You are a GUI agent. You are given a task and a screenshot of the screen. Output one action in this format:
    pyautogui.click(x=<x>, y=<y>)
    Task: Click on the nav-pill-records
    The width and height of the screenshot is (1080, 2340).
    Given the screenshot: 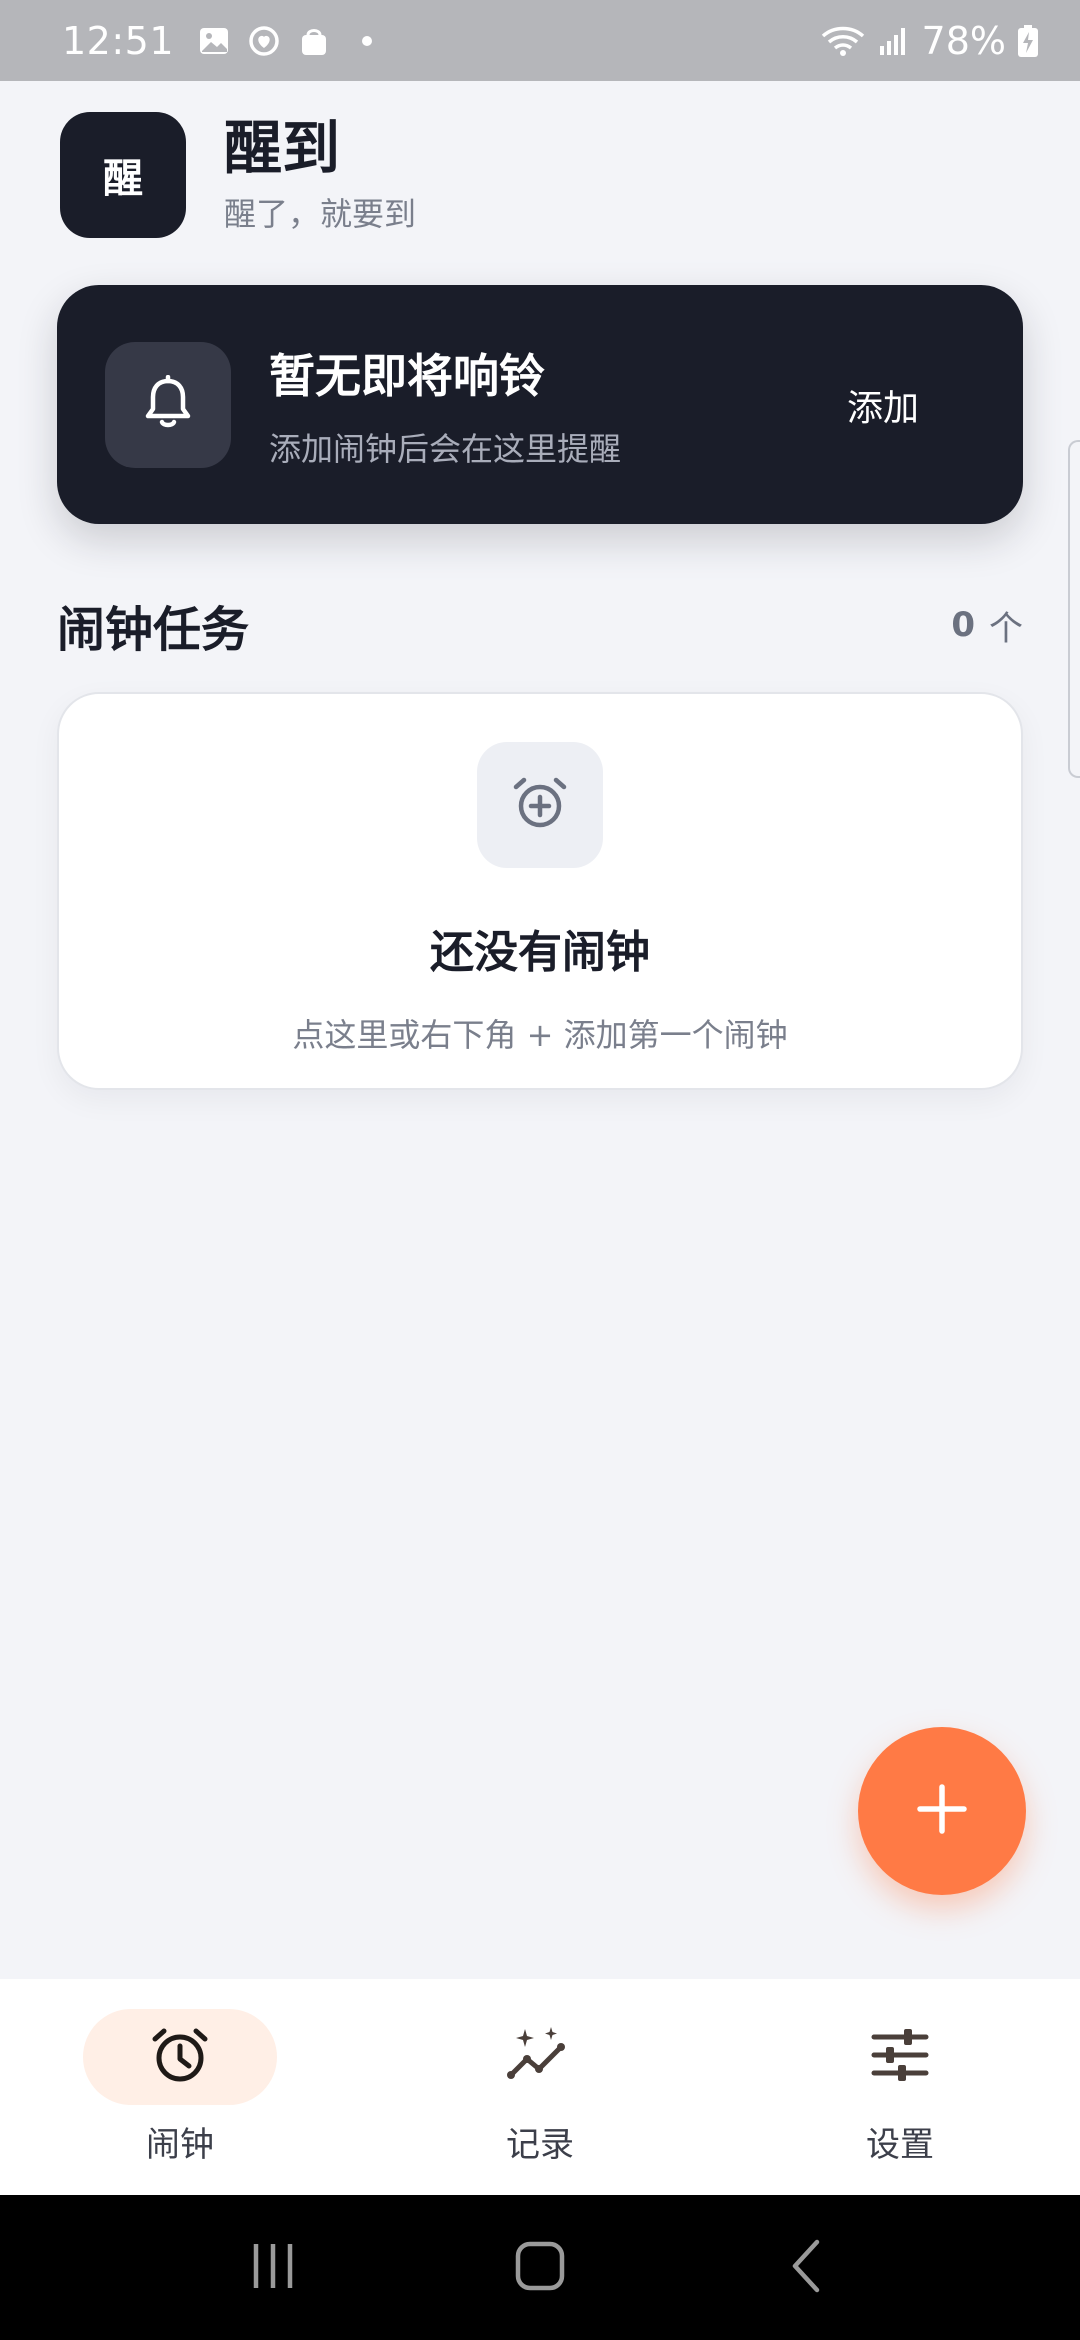 What is the action you would take?
    pyautogui.click(x=540, y=2057)
    